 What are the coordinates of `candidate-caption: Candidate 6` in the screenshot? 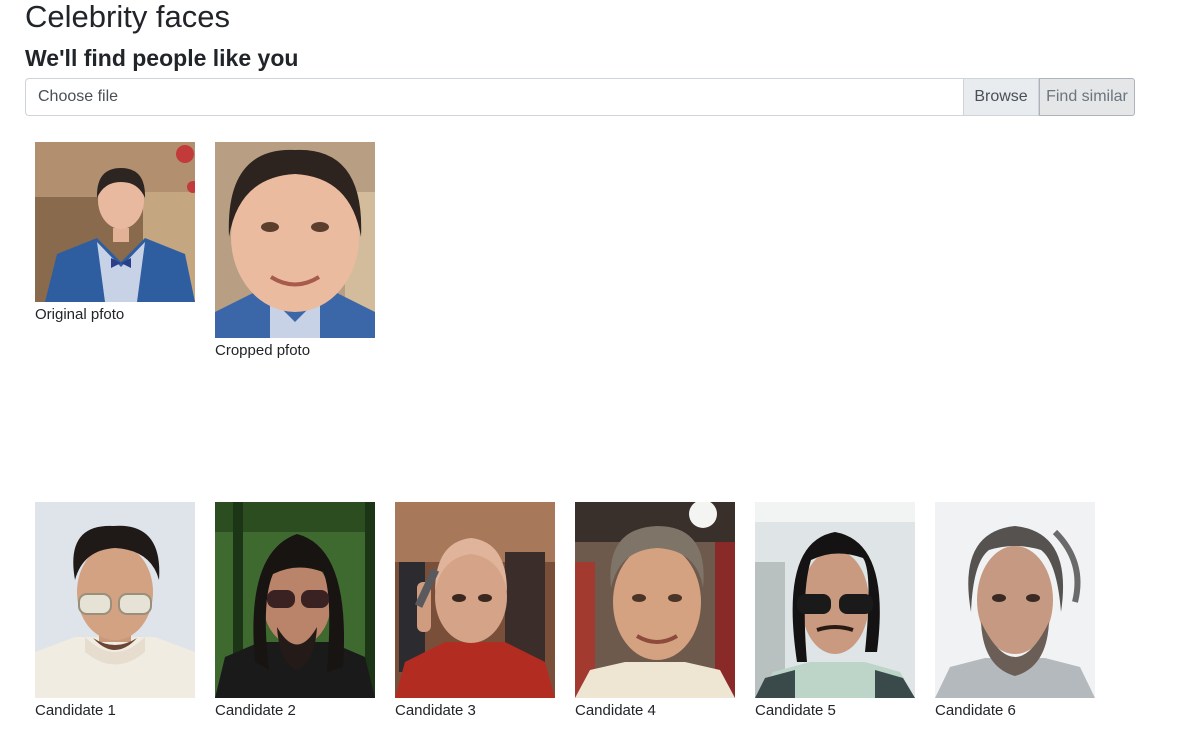 It's located at (975, 710).